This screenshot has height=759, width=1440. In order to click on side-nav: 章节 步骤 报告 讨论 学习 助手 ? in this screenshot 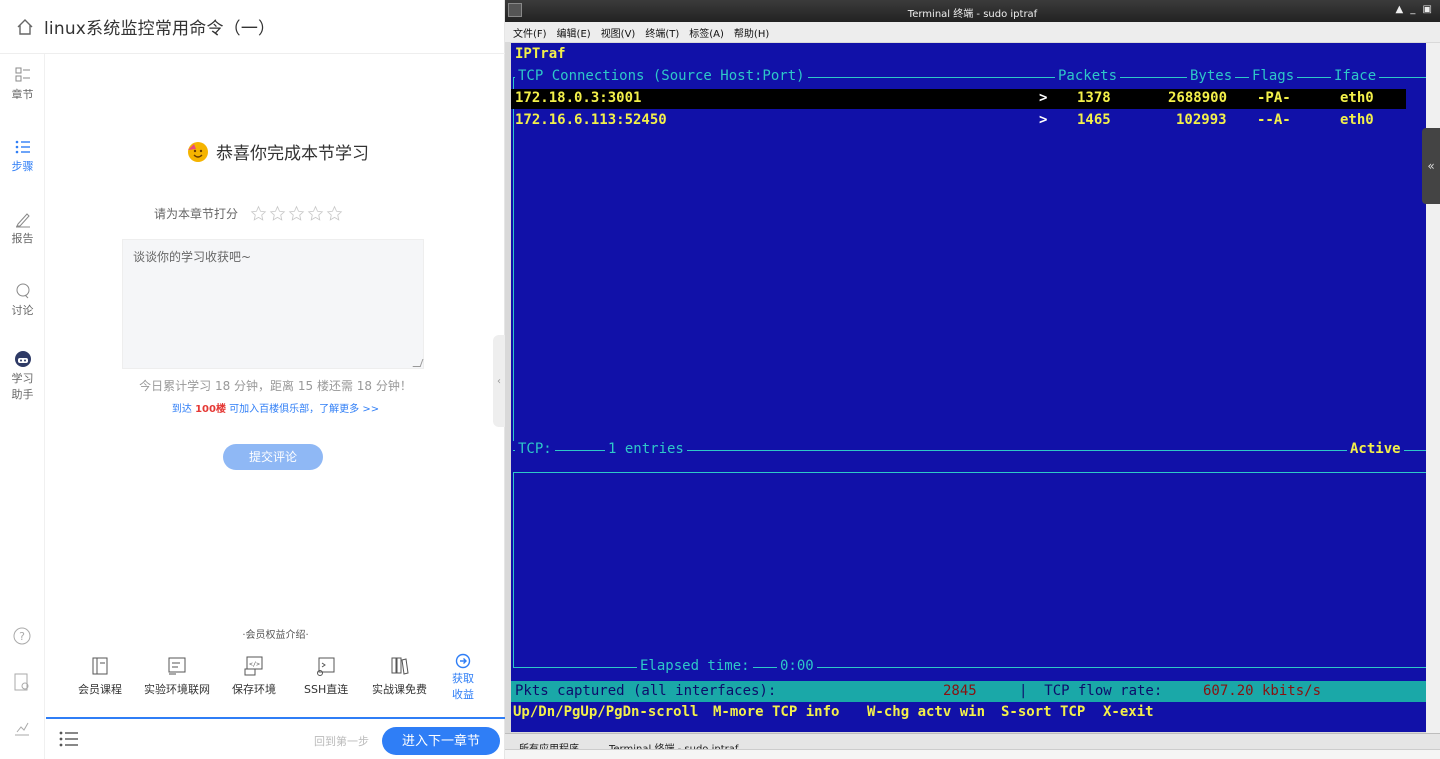, I will do `click(22, 406)`.